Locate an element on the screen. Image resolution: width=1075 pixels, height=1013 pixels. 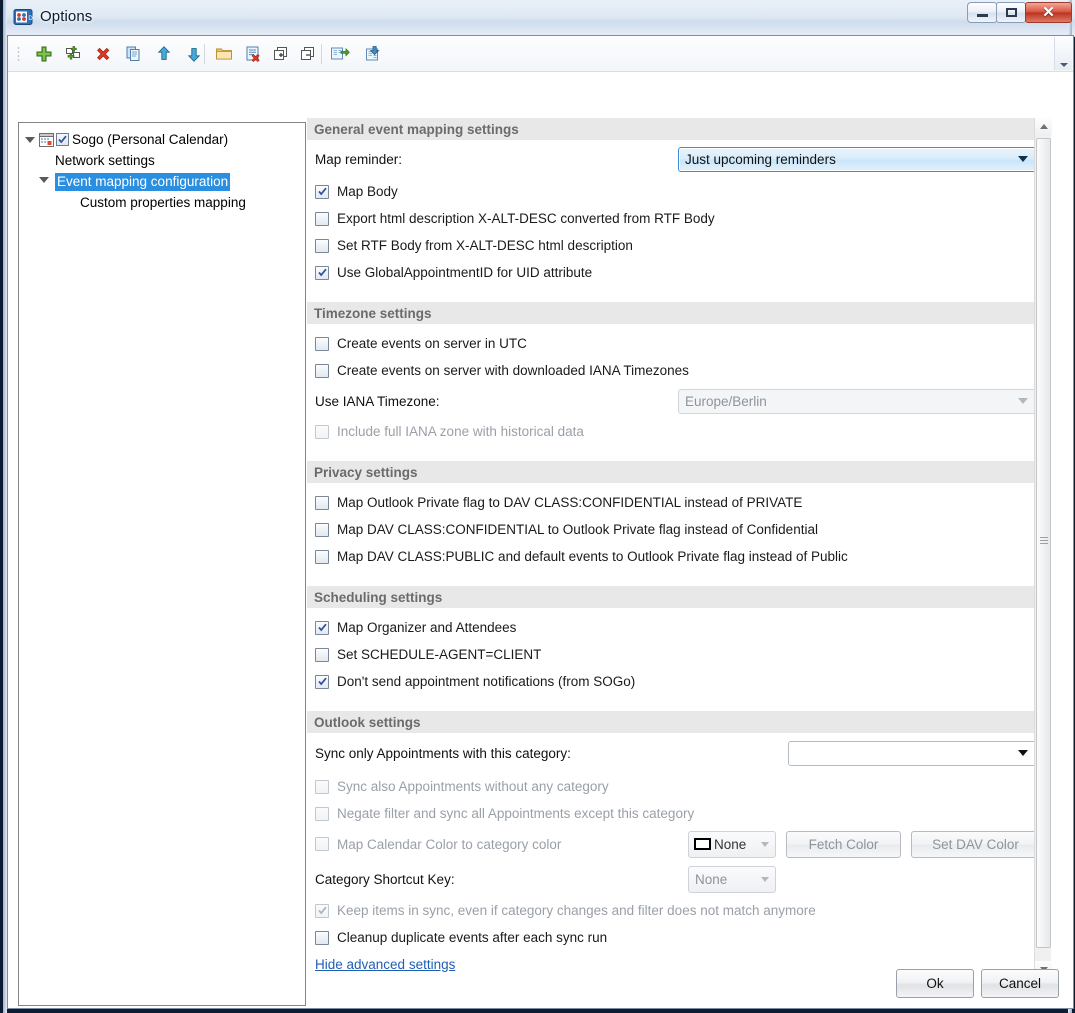
ok-button: Ok is located at coordinates (935, 983).